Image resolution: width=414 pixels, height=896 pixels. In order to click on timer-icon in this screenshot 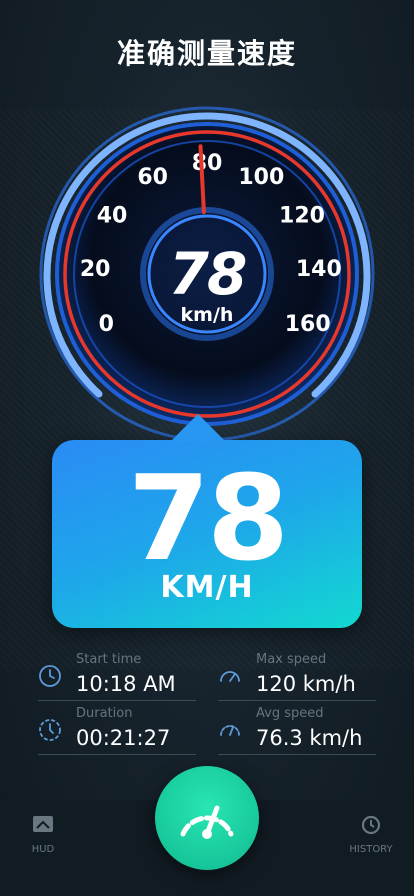, I will do `click(50, 730)`.